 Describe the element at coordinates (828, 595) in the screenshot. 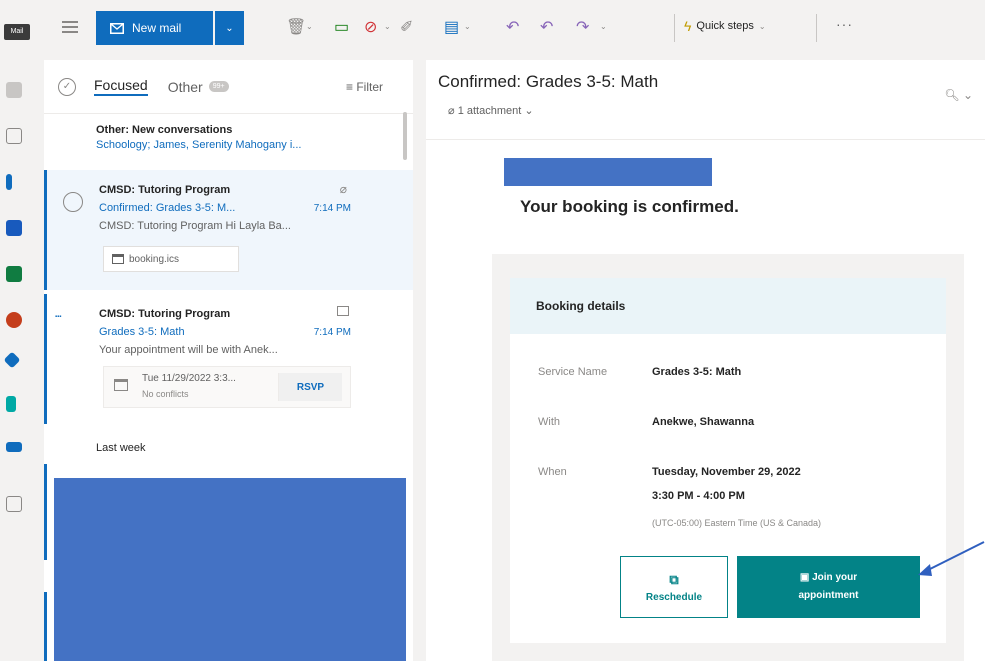

I see `join-label-line2: appointment` at that location.